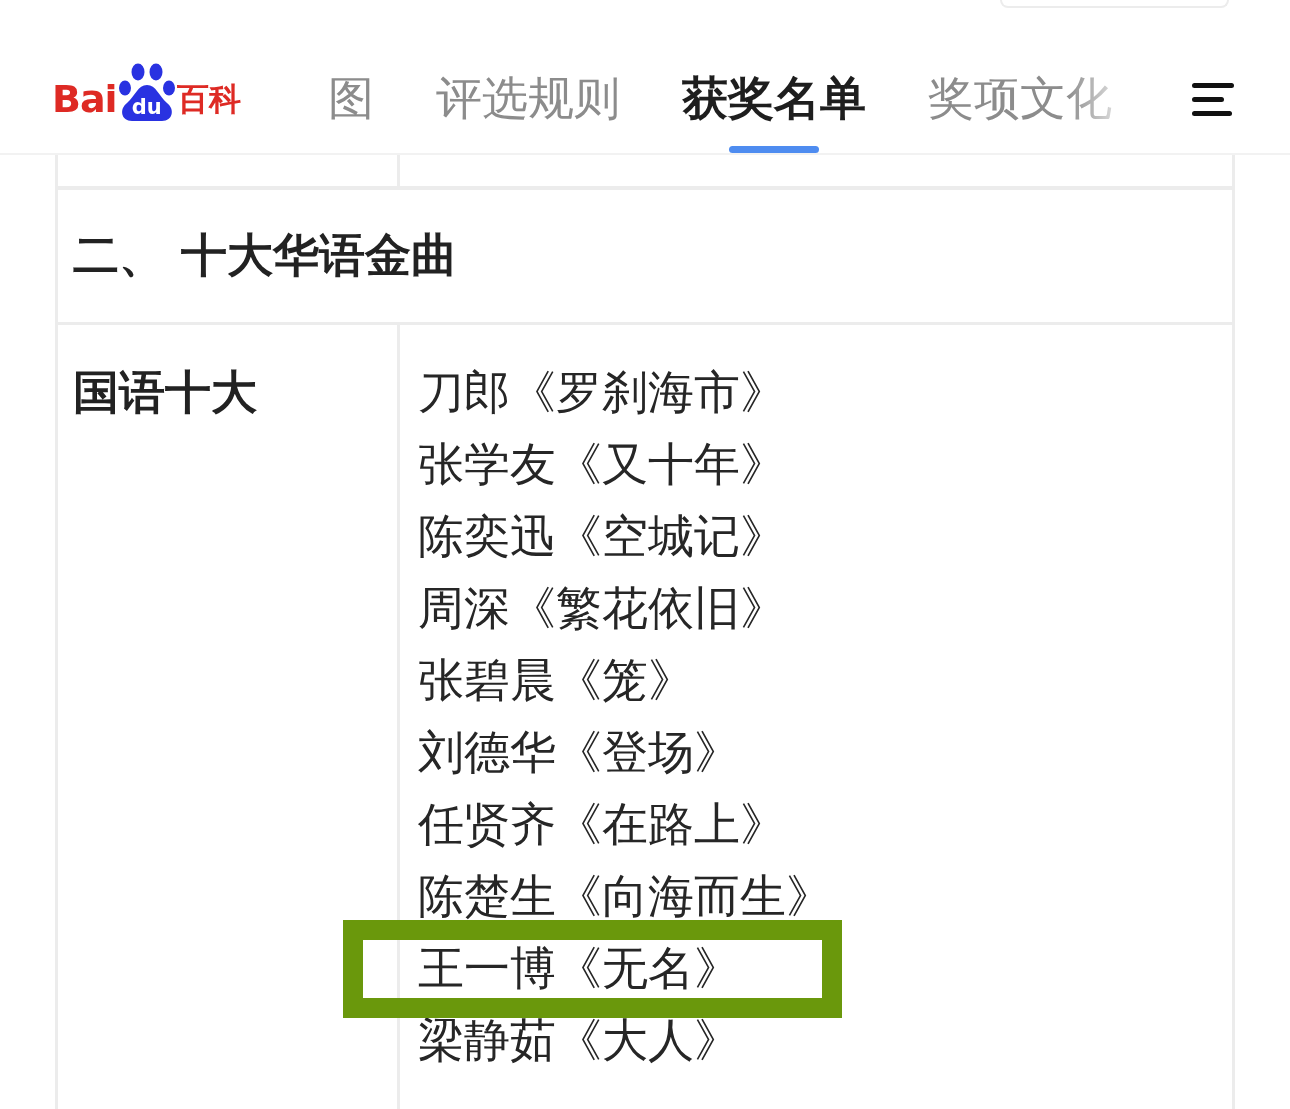 This screenshot has width=1290, height=1109. Describe the element at coordinates (602, 608) in the screenshot. I see `song-entry: 周深《繁花依旧》` at that location.